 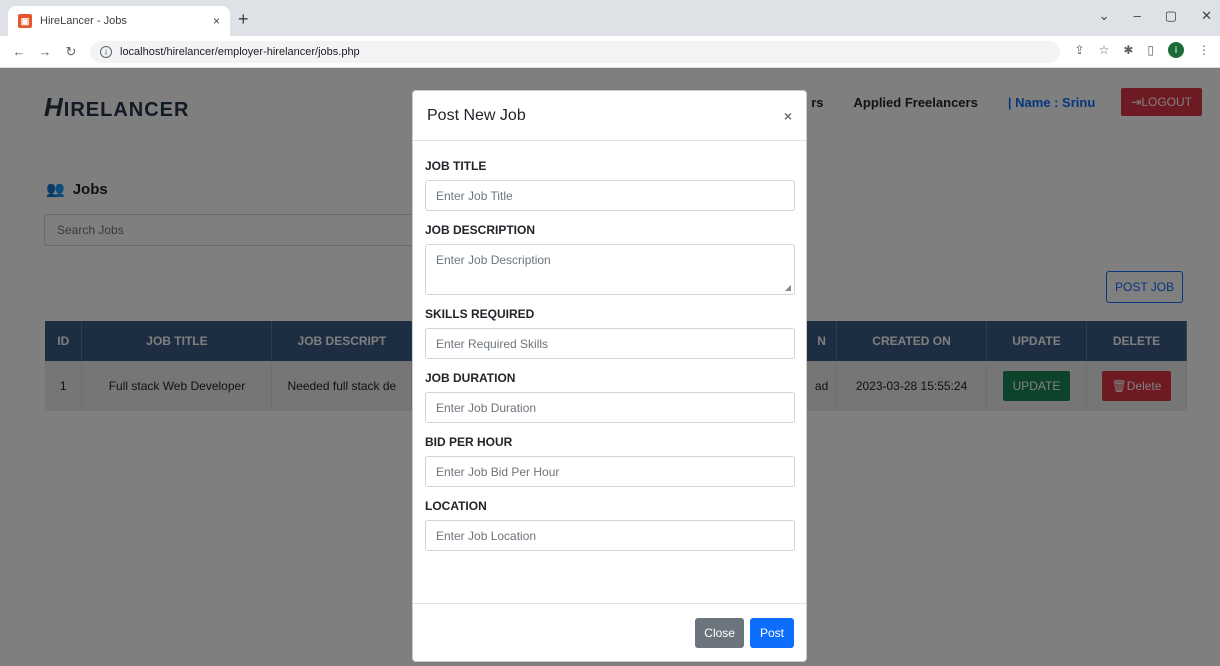 I want to click on resize-handle-icon: ◢, so click(x=788, y=287).